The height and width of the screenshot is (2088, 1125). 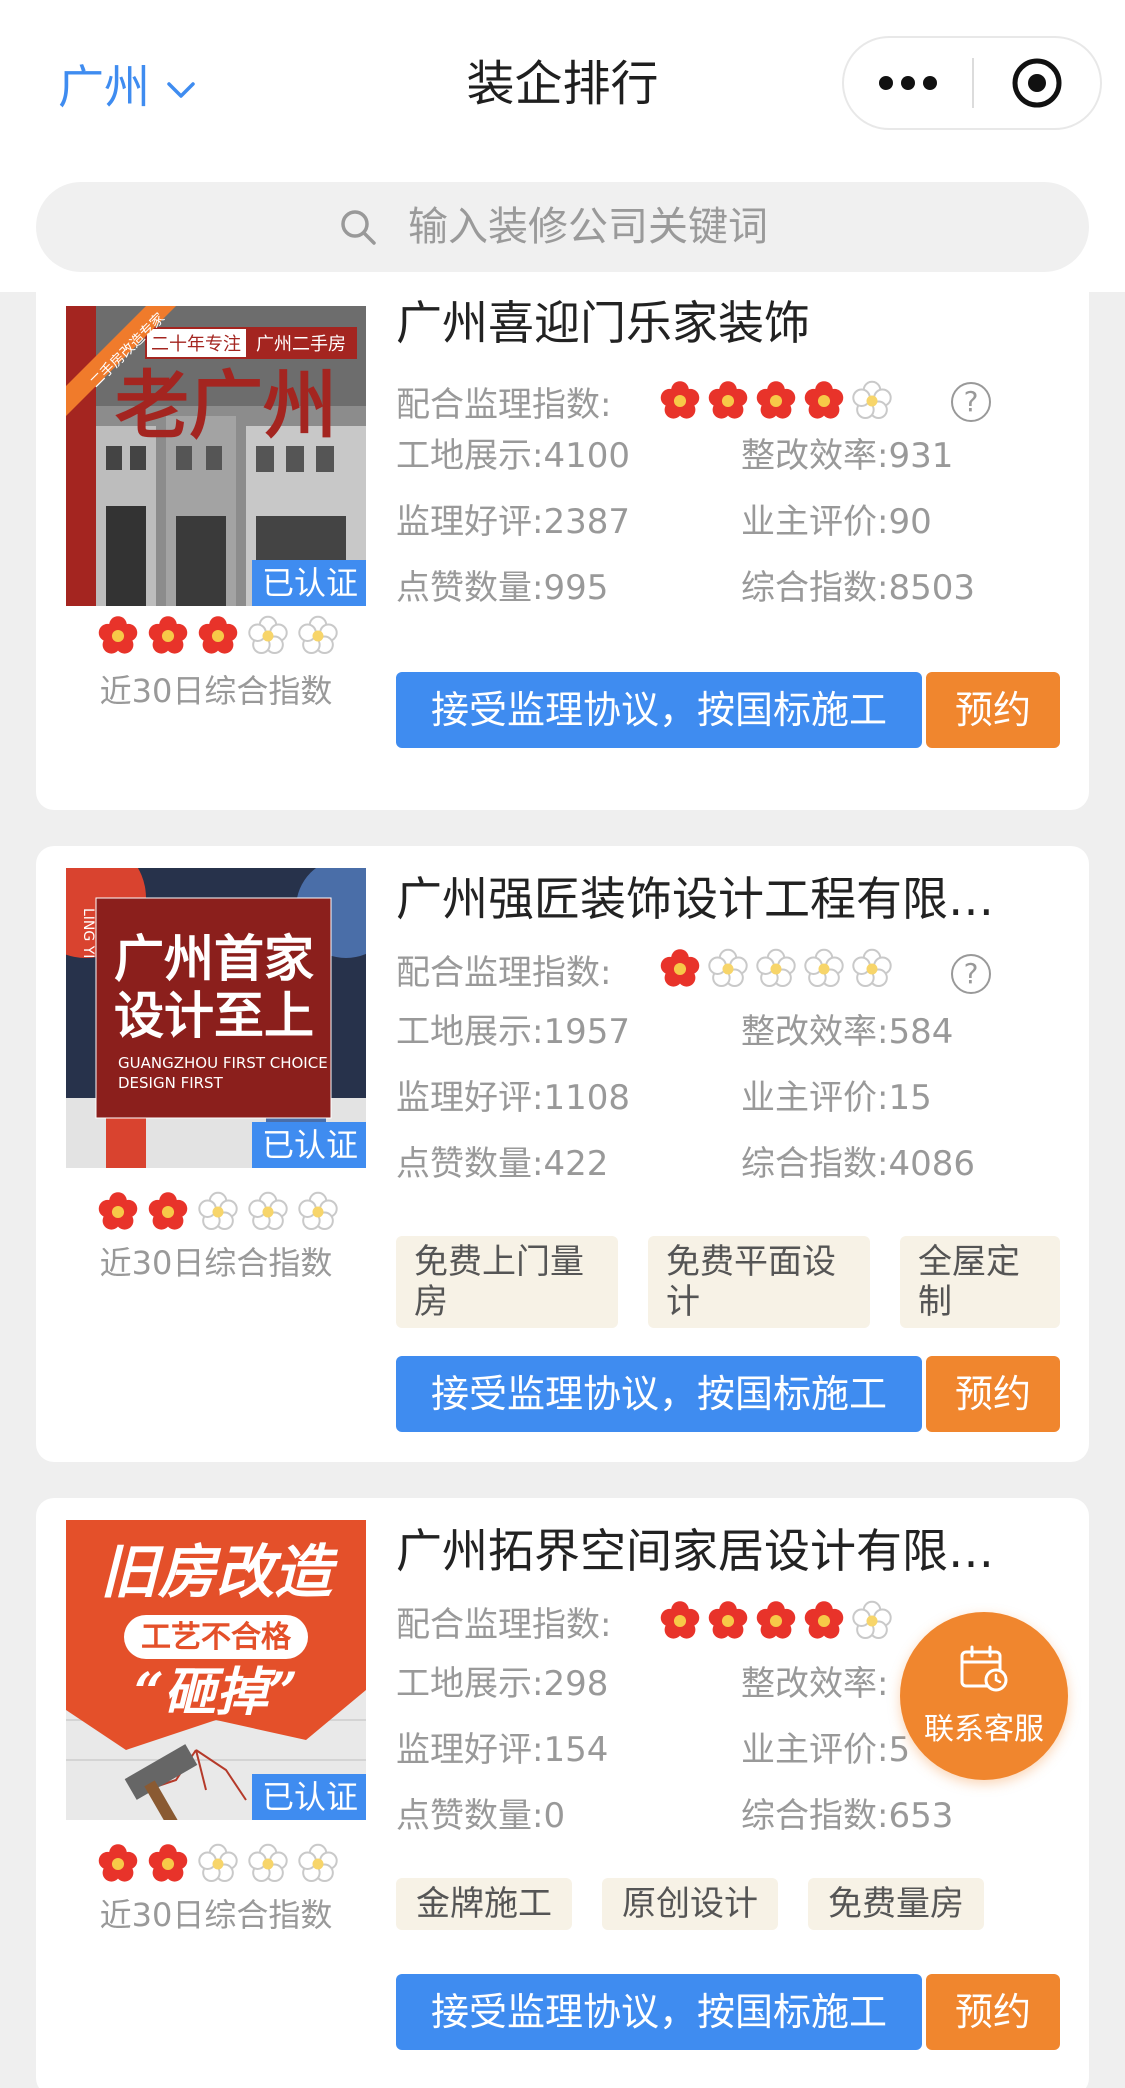 I want to click on stat-rectify: 整改效率:, so click(x=815, y=1684).